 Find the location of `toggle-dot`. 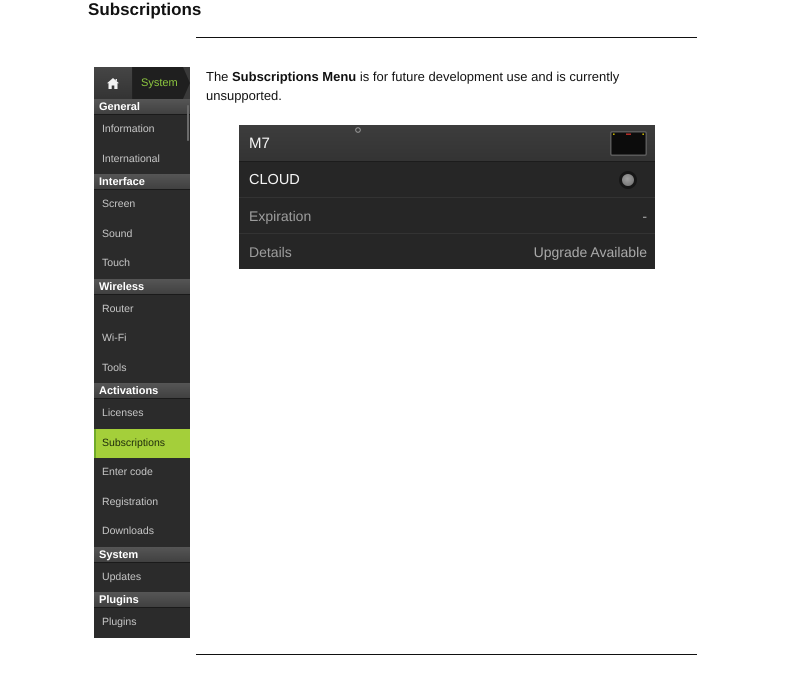

toggle-dot is located at coordinates (628, 179).